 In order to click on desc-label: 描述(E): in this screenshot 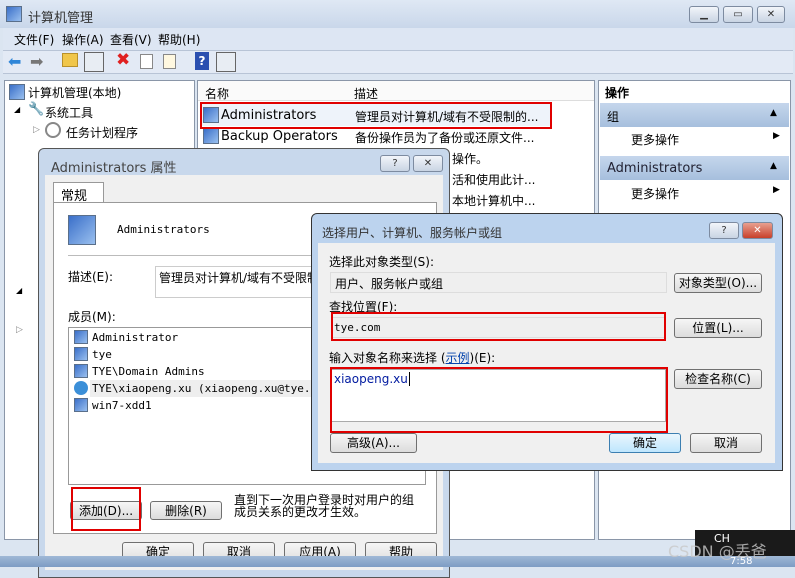, I will do `click(90, 277)`.